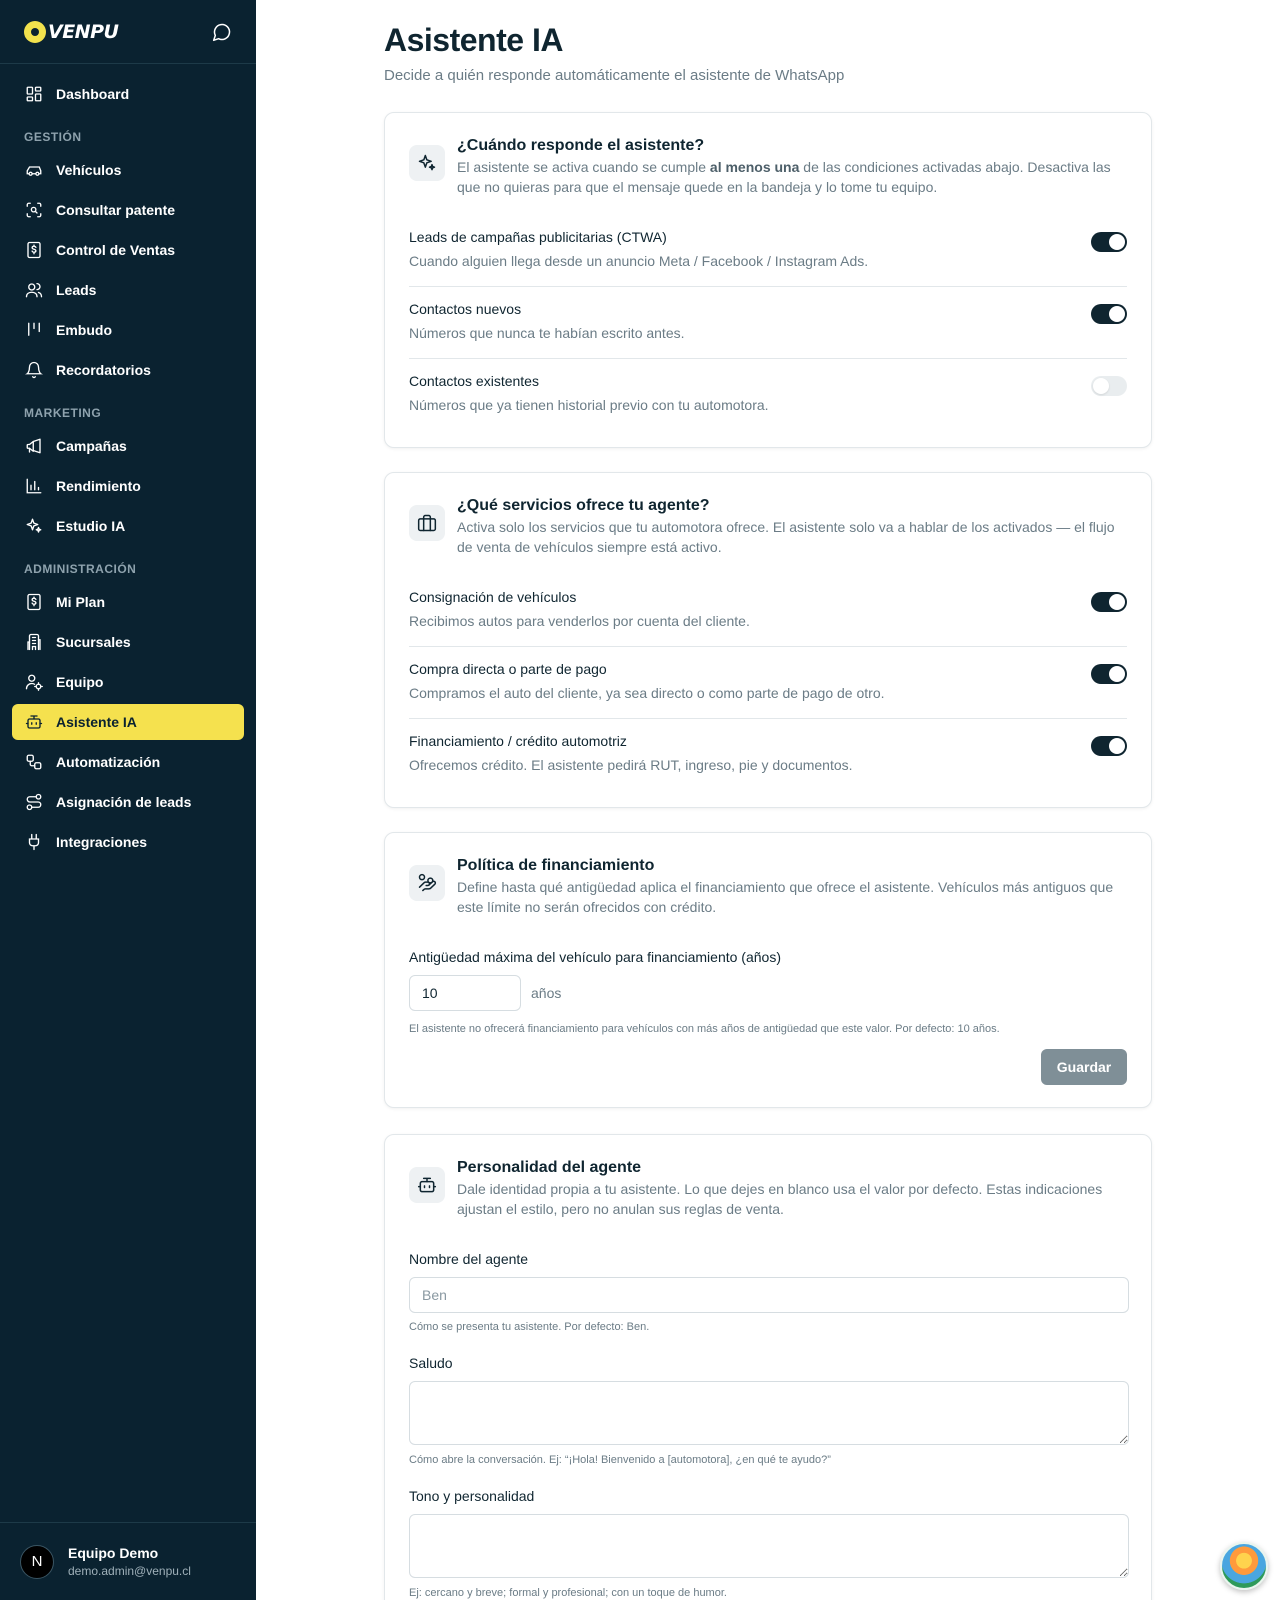 The height and width of the screenshot is (1600, 1280). What do you see at coordinates (431, 1363) in the screenshot?
I see `field-label: Saludo` at bounding box center [431, 1363].